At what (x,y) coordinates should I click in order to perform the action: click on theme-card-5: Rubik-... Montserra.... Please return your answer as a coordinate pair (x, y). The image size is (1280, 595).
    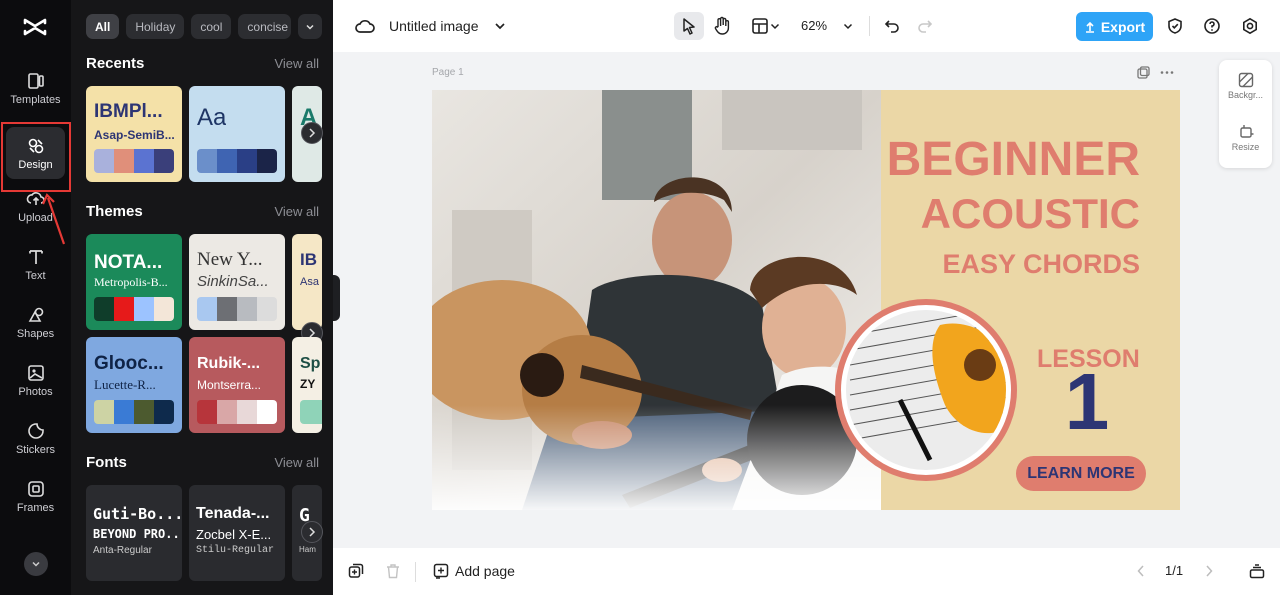
    Looking at the image, I should click on (237, 385).